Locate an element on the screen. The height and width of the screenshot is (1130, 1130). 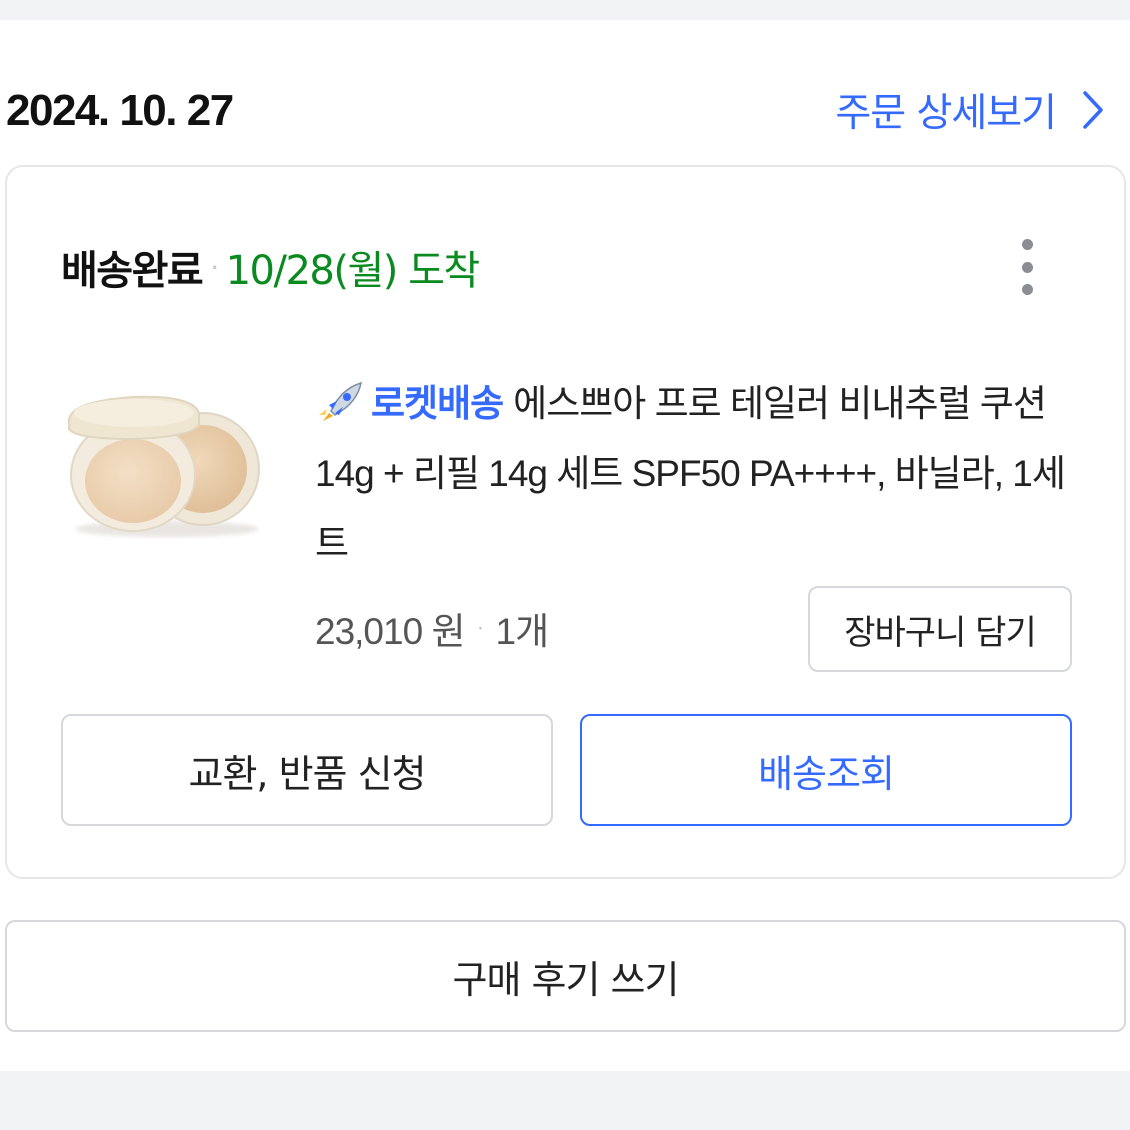
order-detail-link: 주문 상세보기 is located at coordinates (969, 110).